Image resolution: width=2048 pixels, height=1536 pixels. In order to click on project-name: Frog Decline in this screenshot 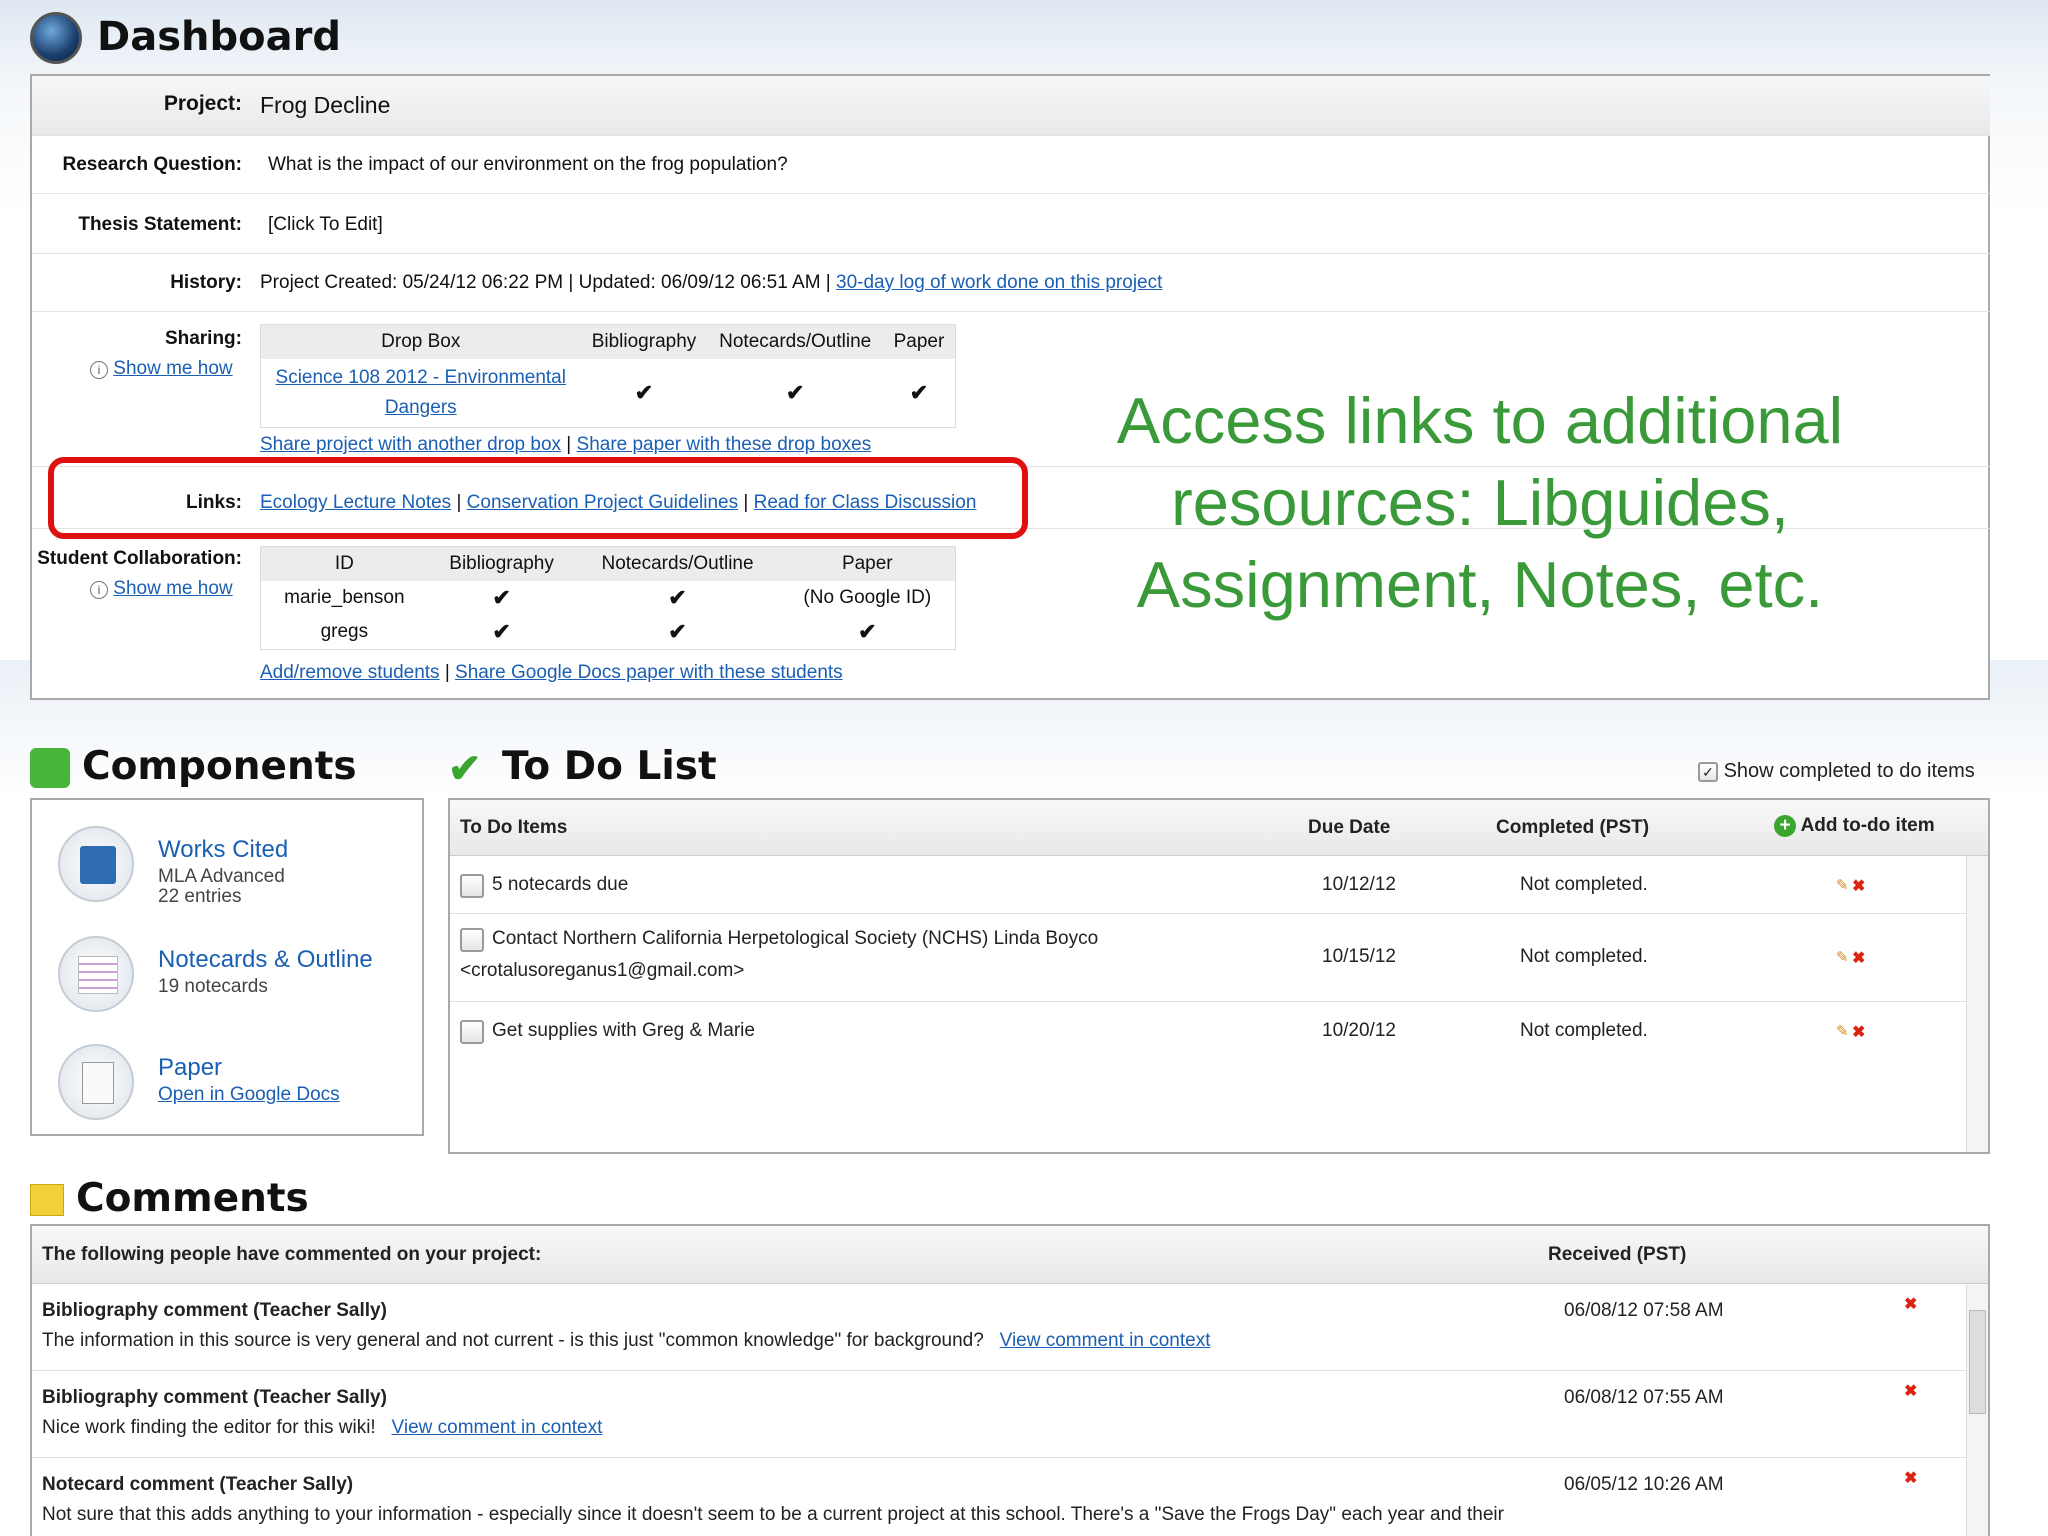, I will do `click(325, 105)`.